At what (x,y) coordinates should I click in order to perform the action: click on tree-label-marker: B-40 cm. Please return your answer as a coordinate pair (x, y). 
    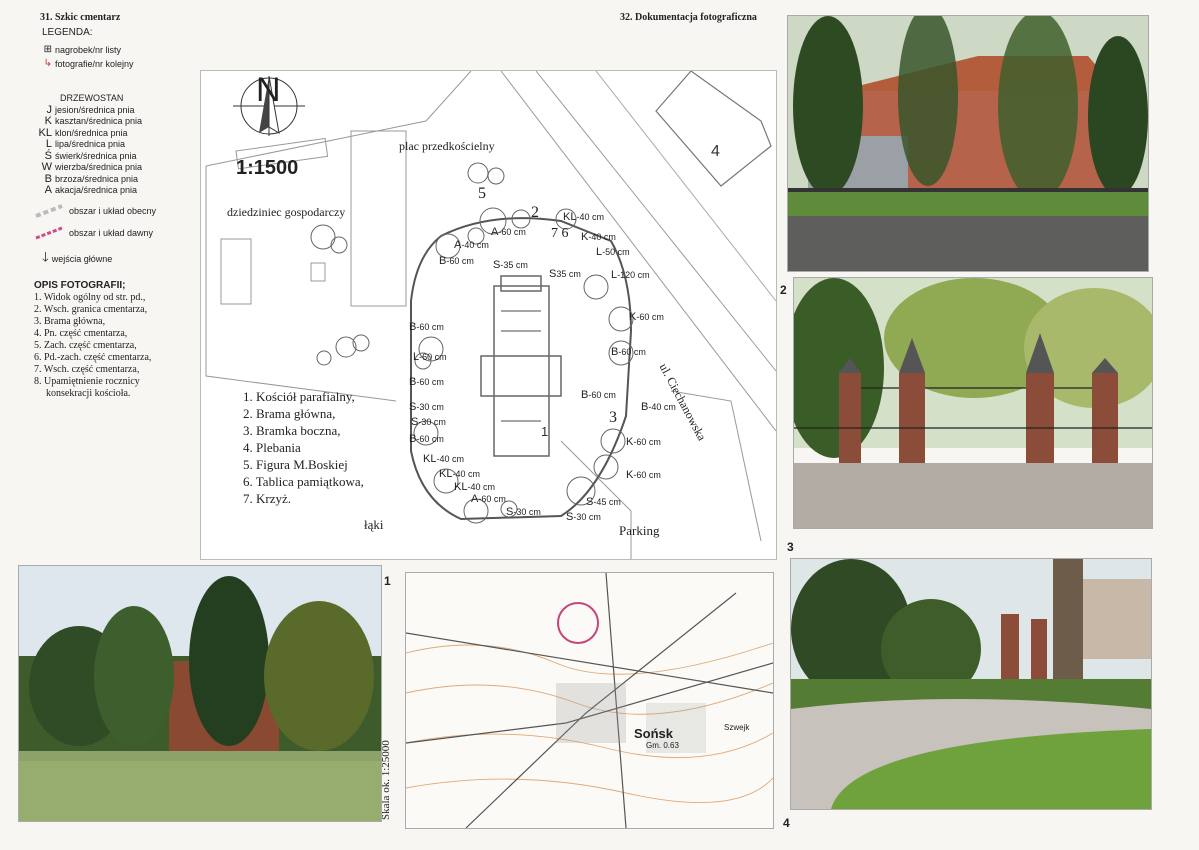
    Looking at the image, I should click on (658, 407).